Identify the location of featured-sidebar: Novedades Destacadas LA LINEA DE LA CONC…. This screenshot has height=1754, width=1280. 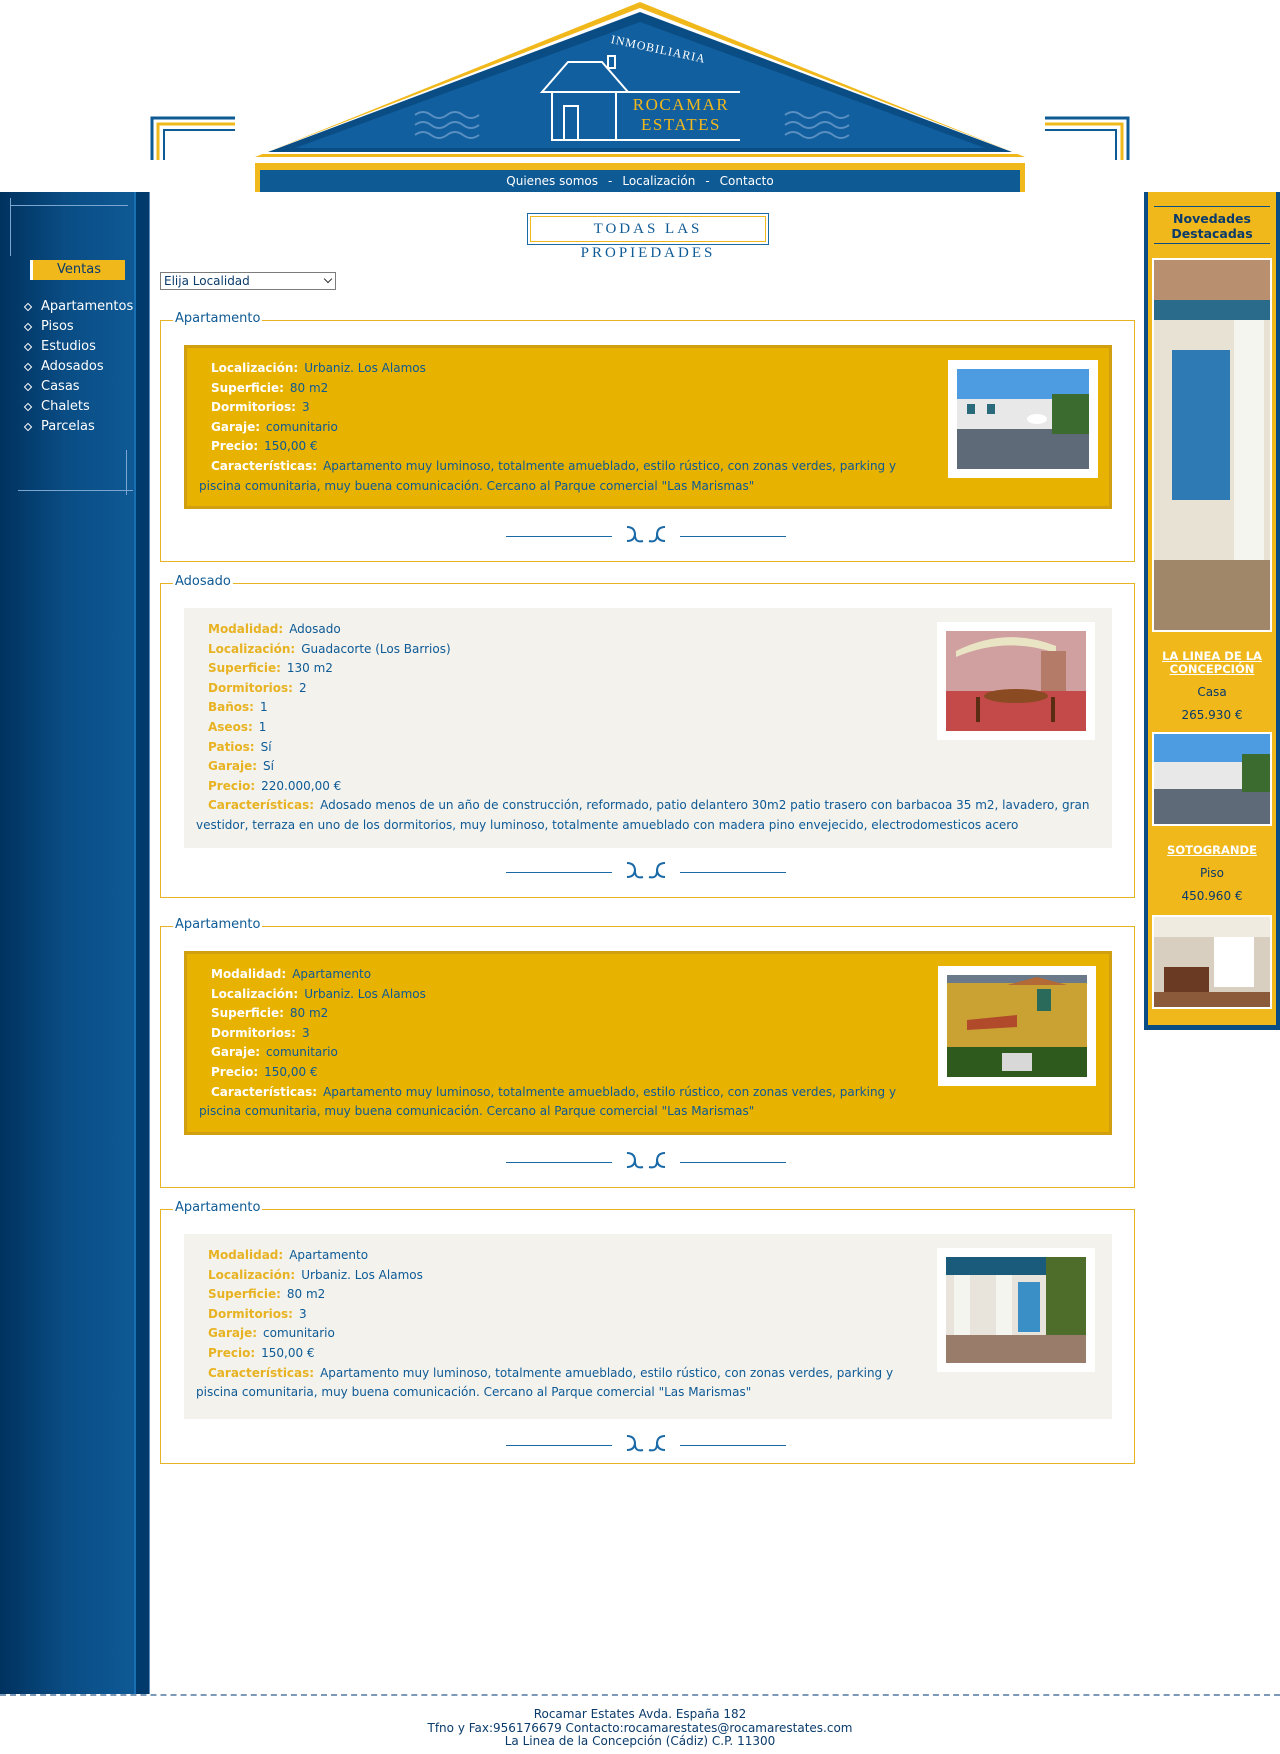
(1212, 611).